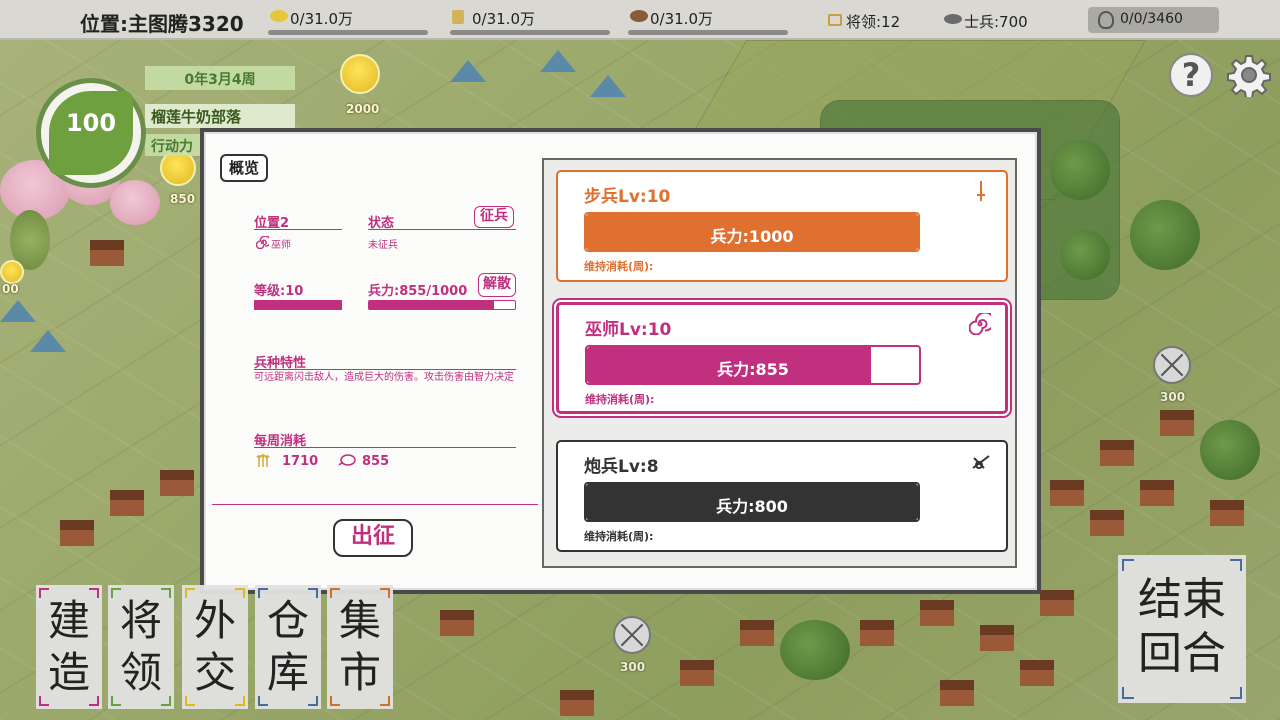  What do you see at coordinates (135, 202) in the screenshot?
I see `cherry-tree` at bounding box center [135, 202].